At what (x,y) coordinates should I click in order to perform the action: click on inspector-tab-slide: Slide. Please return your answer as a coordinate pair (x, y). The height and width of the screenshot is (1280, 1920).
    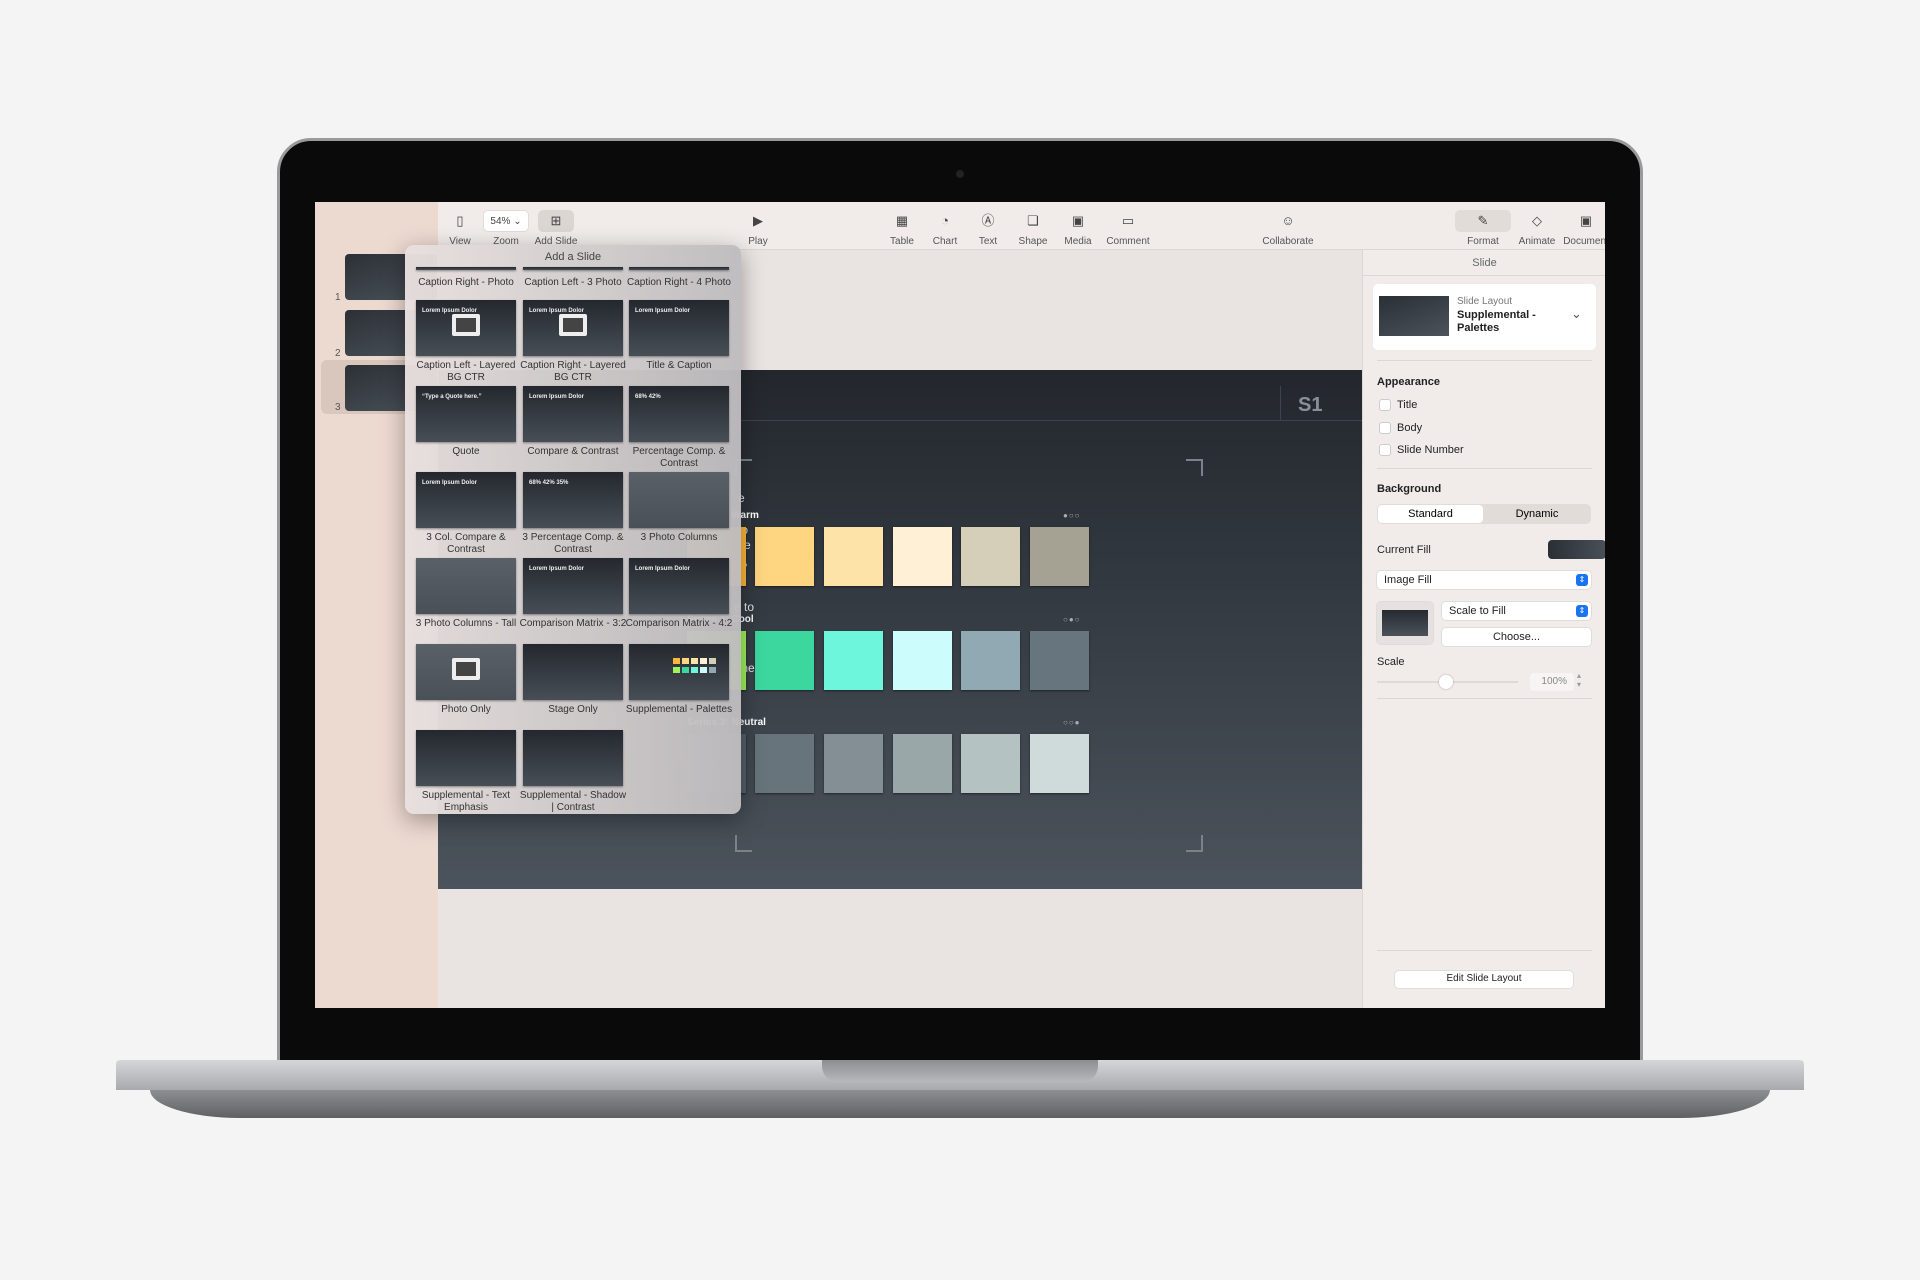
    Looking at the image, I should click on (1484, 263).